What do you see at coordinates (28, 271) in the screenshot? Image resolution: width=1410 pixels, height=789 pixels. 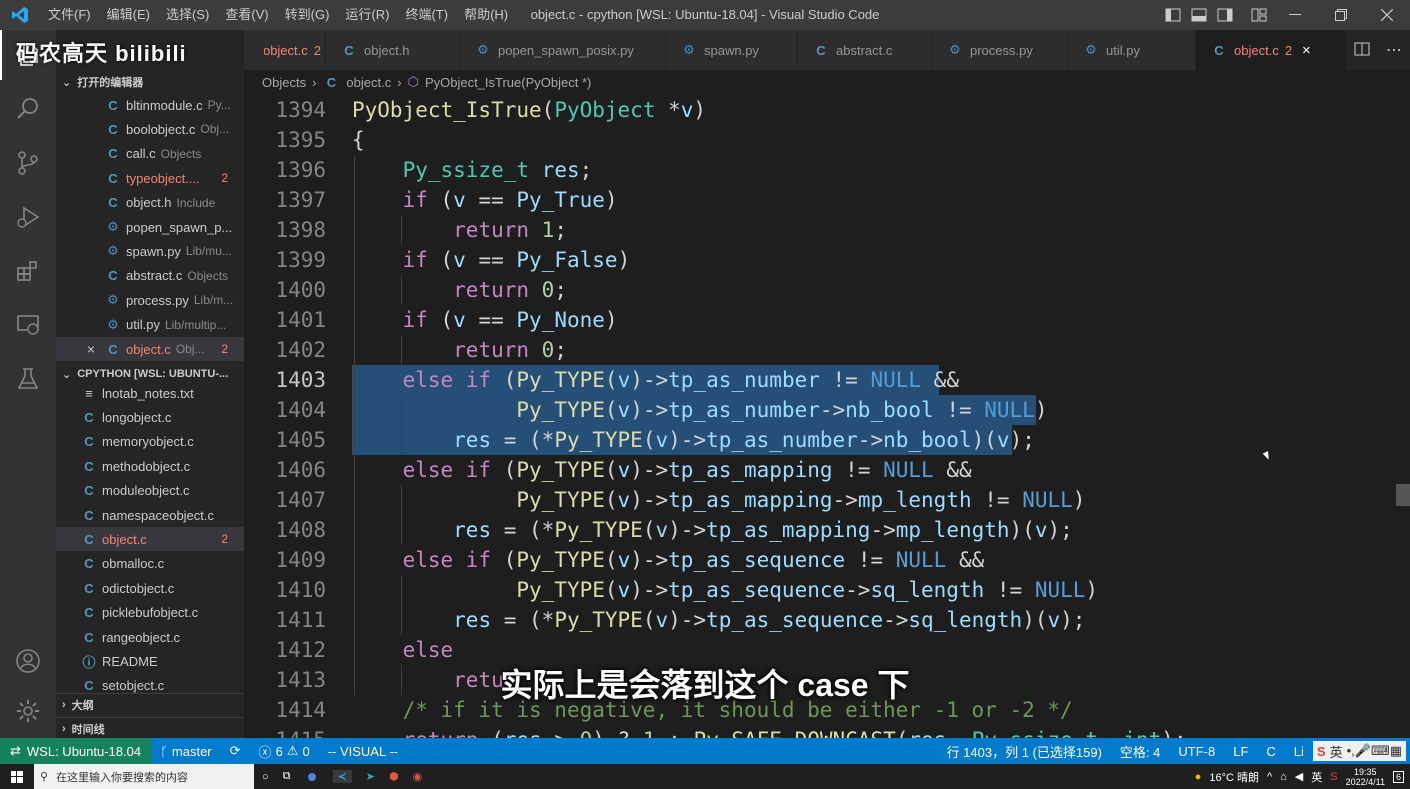 I see `extensions-icon` at bounding box center [28, 271].